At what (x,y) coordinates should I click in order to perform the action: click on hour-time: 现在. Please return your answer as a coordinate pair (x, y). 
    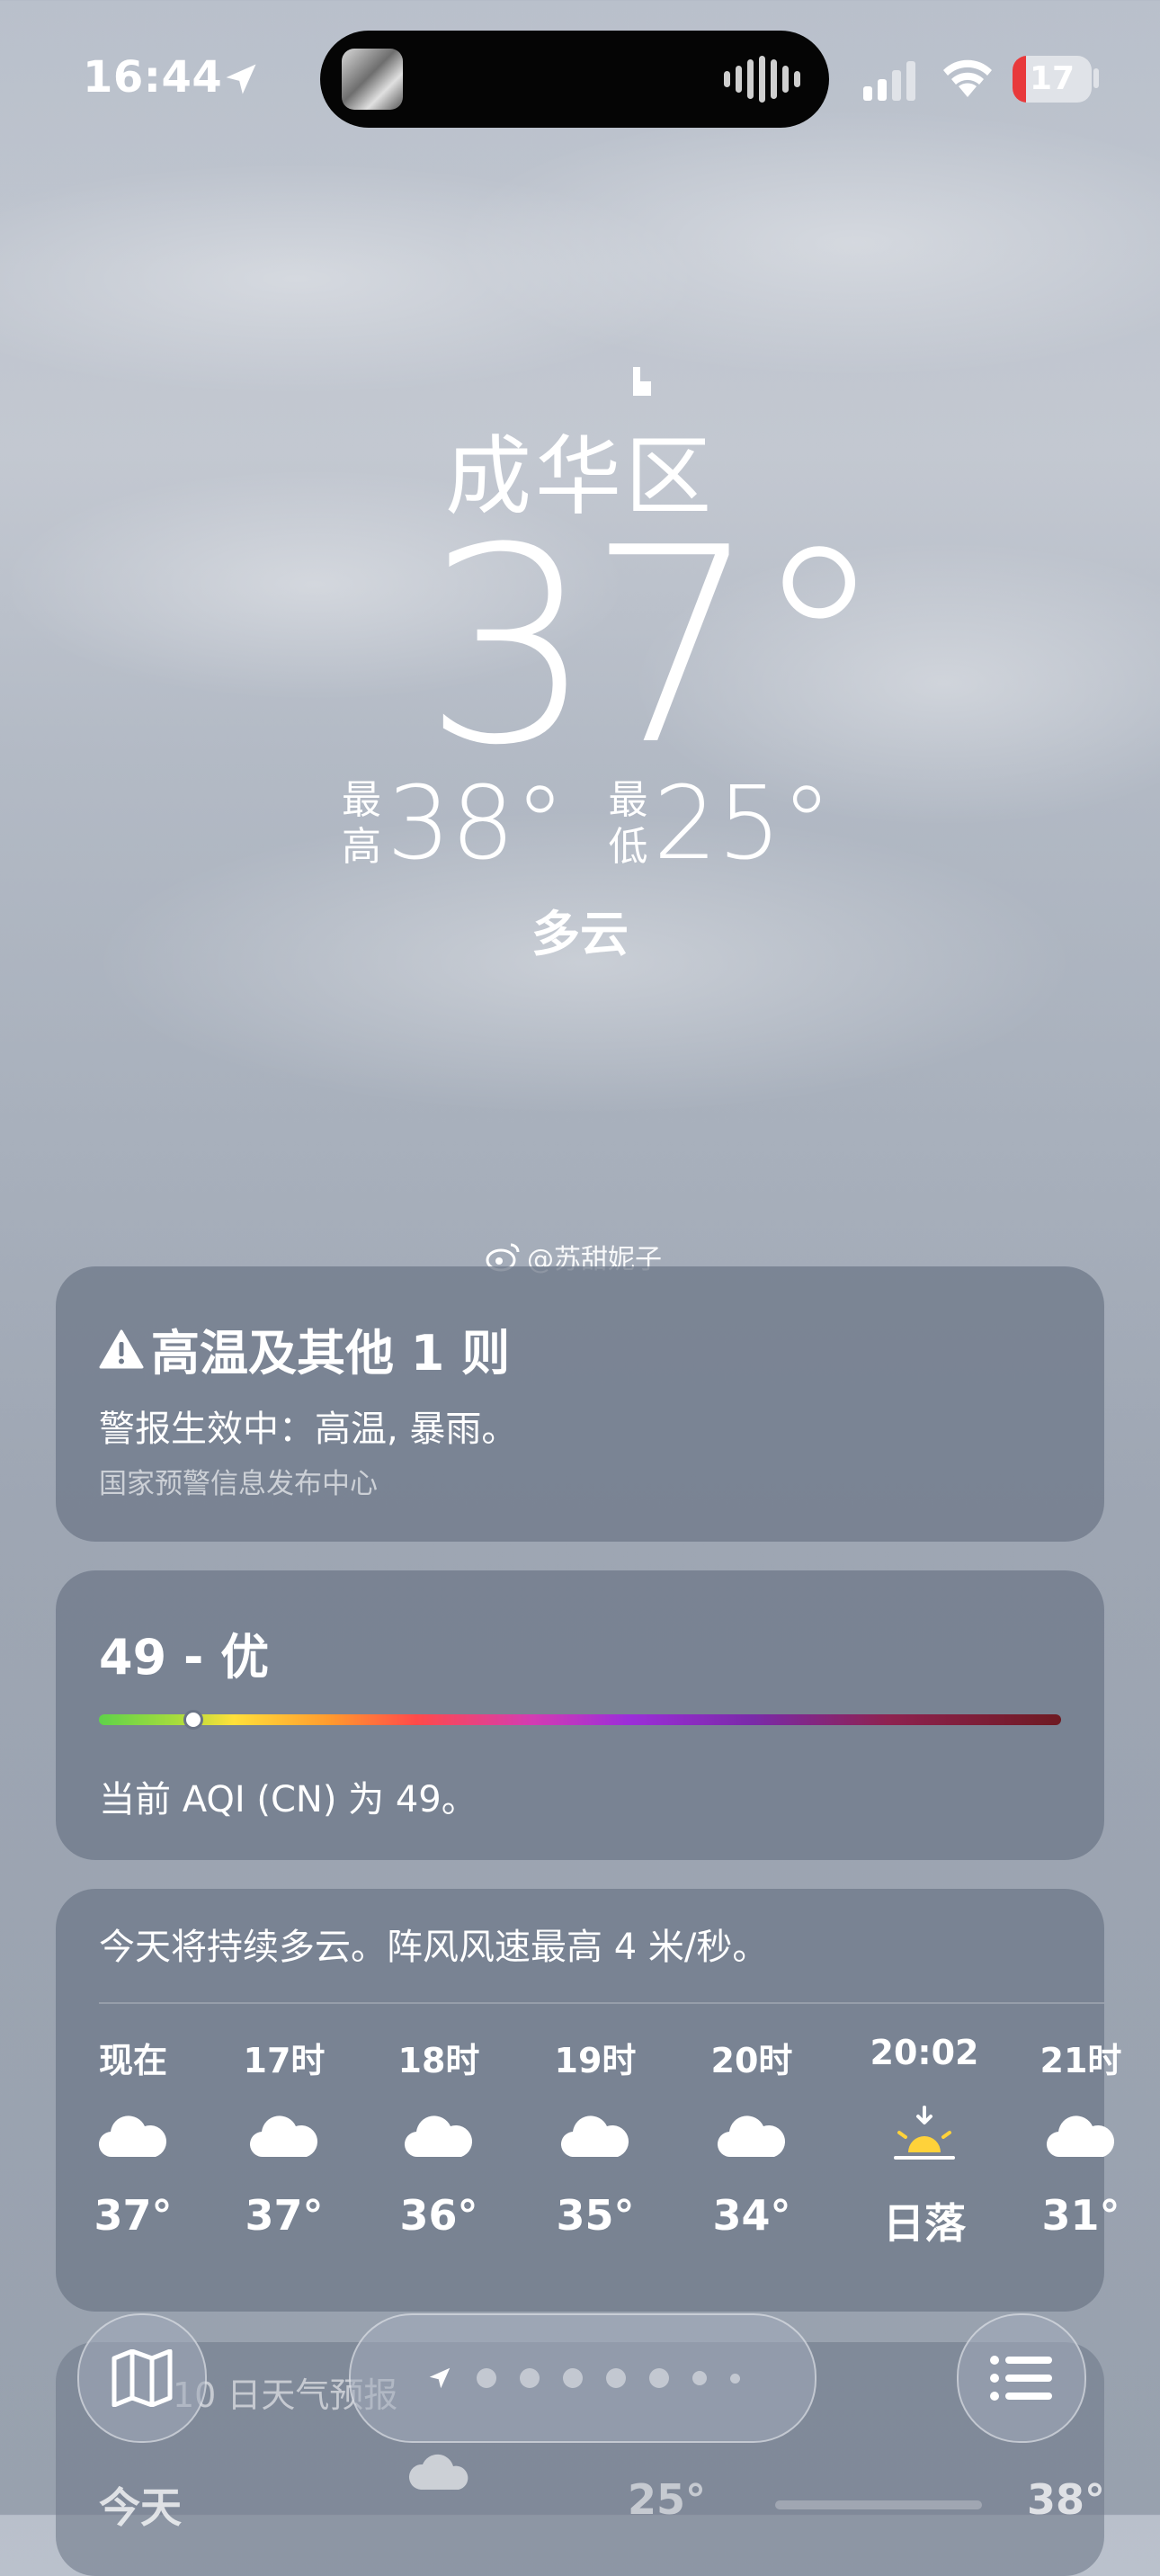
    Looking at the image, I should click on (132, 2060).